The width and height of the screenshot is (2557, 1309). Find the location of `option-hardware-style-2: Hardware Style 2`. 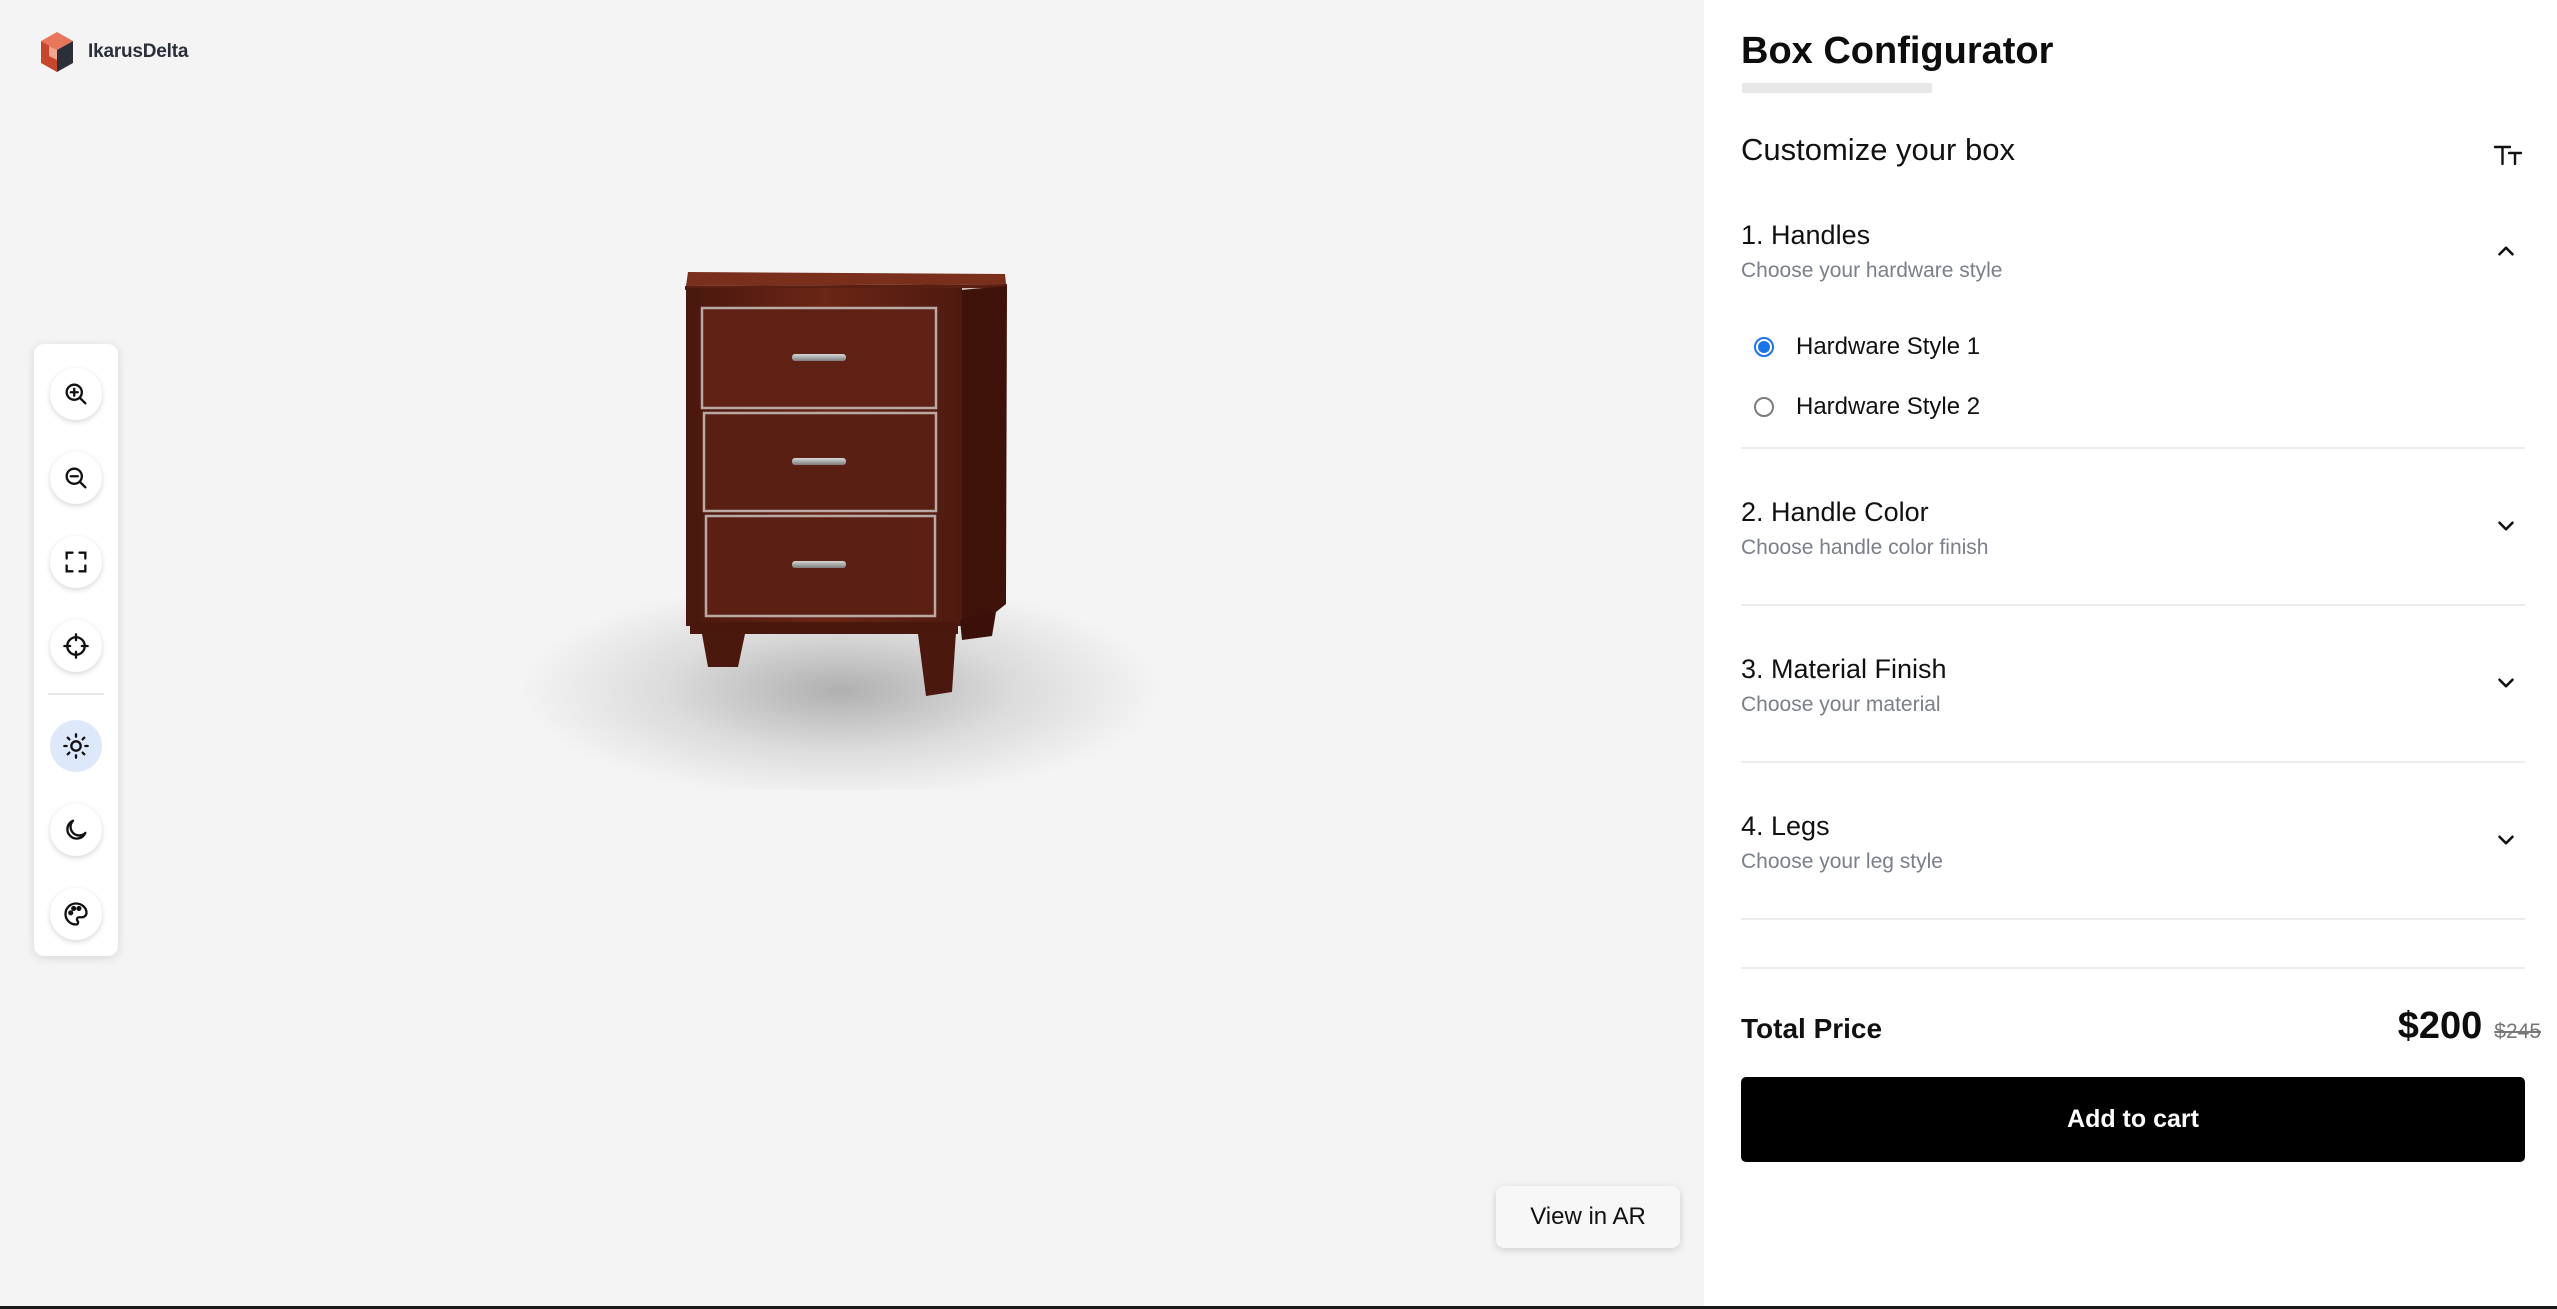

option-hardware-style-2: Hardware Style 2 is located at coordinates (1867, 407).